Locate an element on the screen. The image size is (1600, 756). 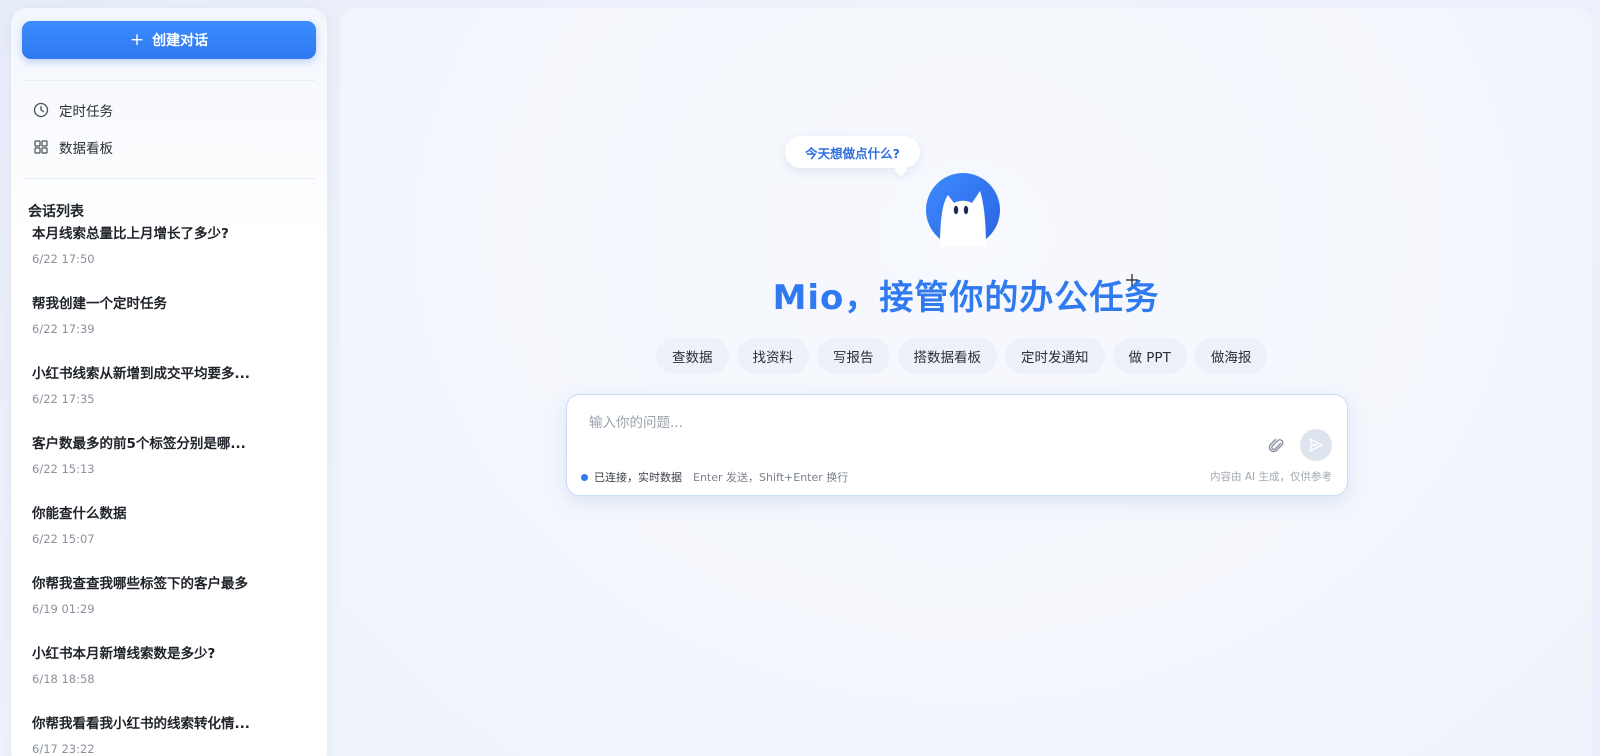
mascot-avatar is located at coordinates (963, 210).